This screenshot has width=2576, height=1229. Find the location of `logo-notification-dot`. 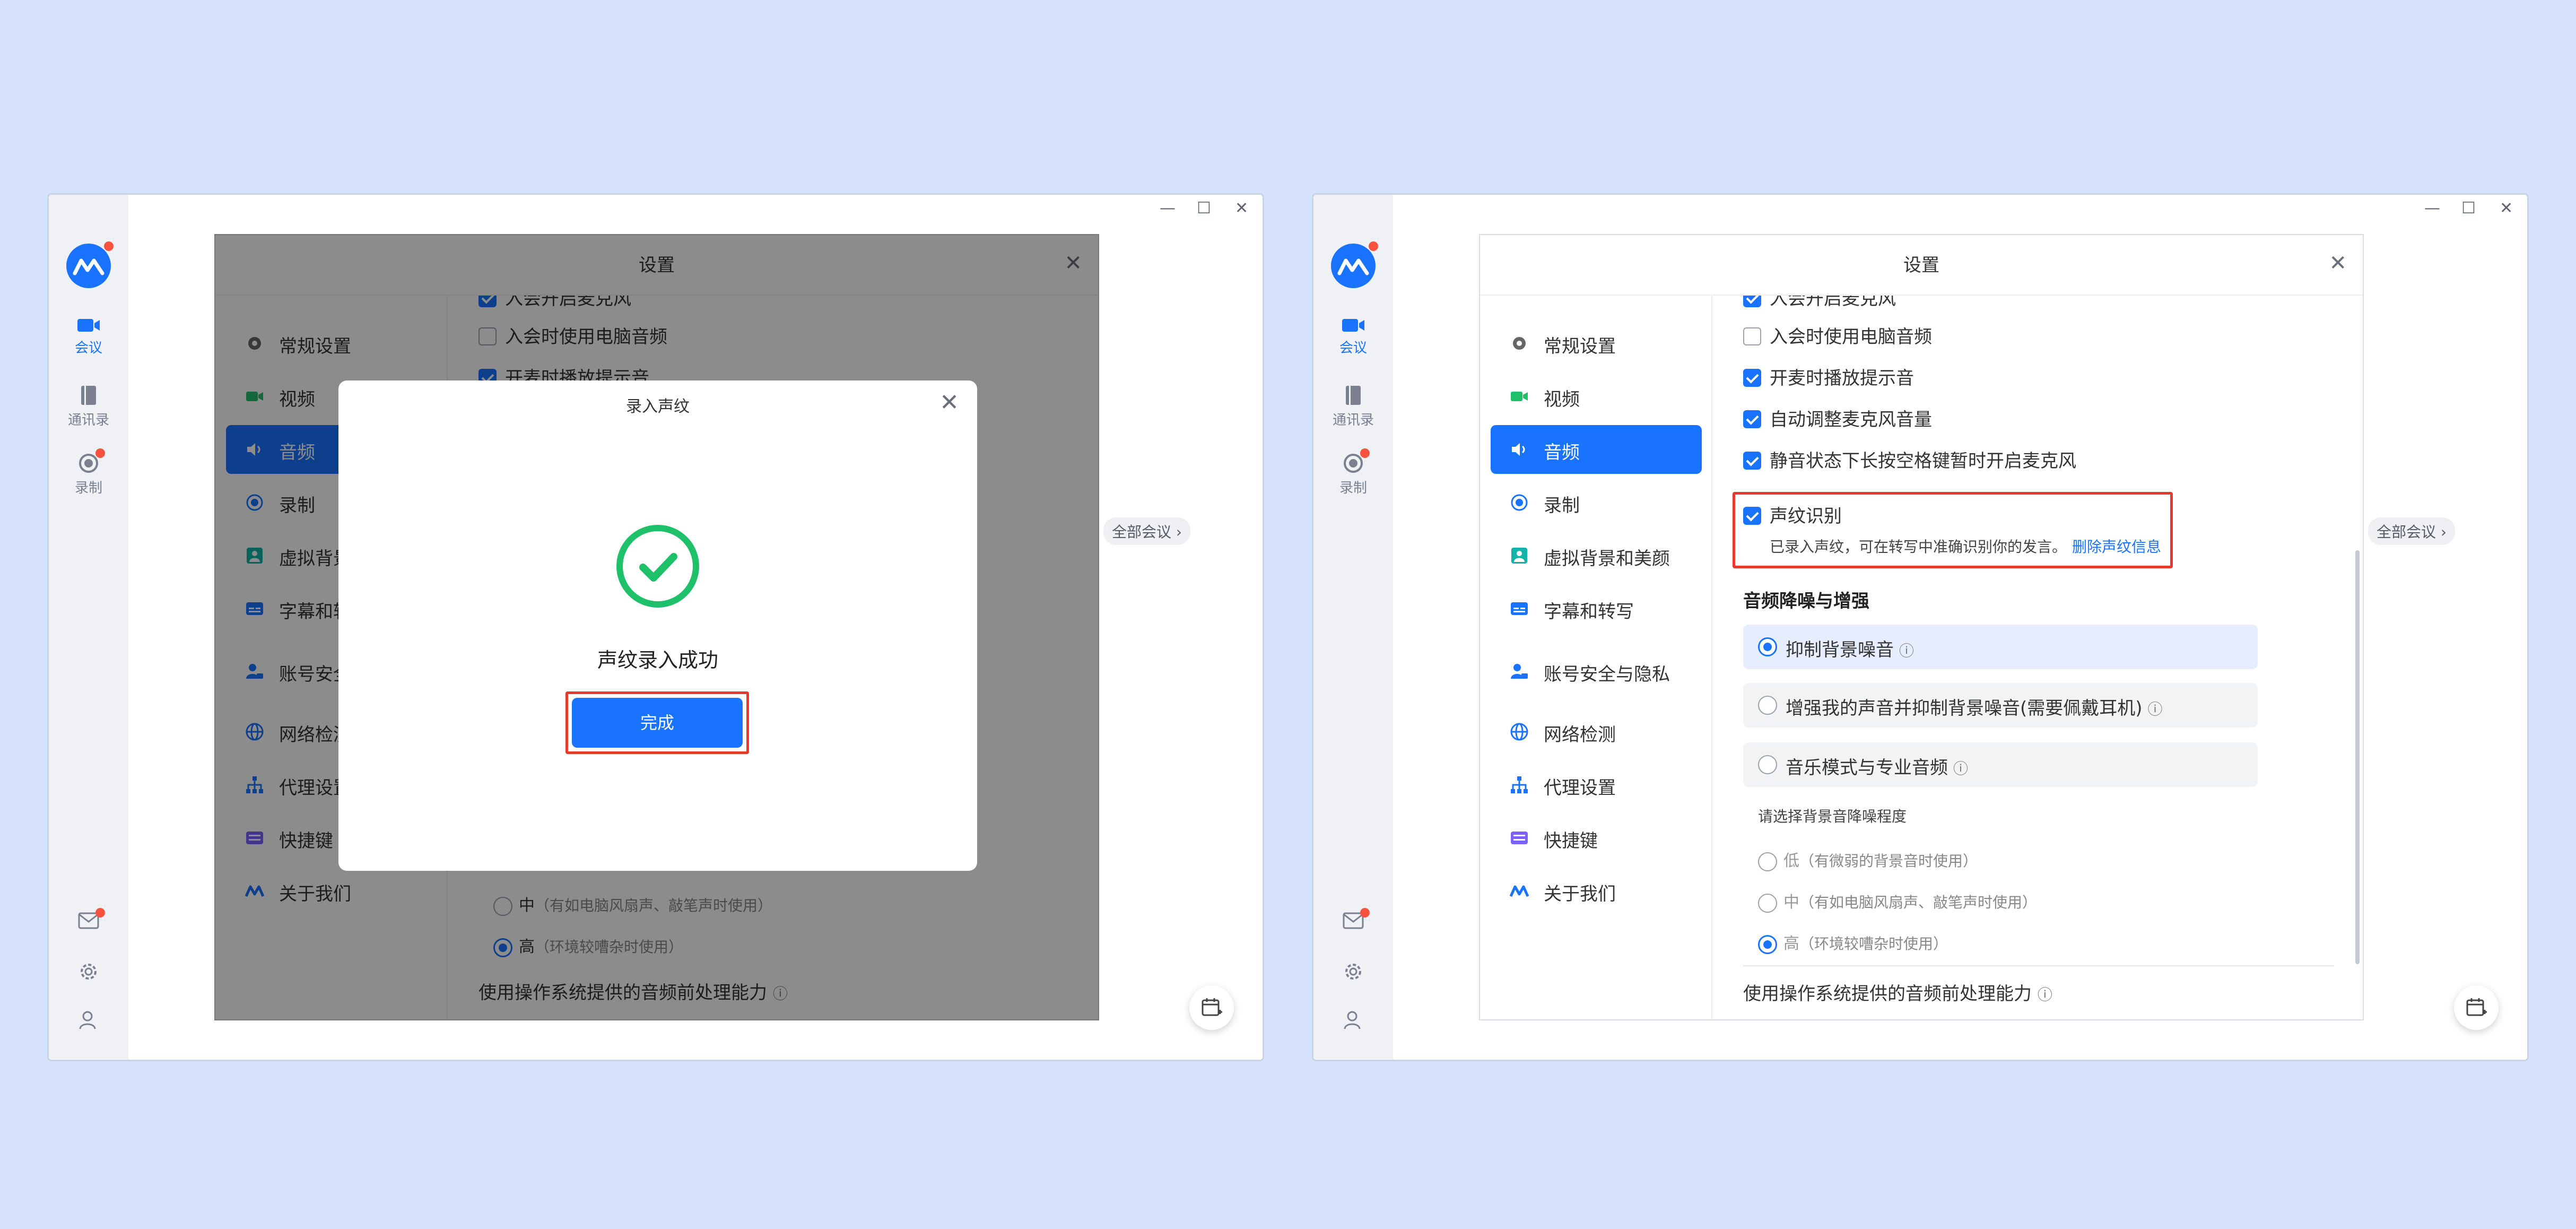

logo-notification-dot is located at coordinates (109, 246).